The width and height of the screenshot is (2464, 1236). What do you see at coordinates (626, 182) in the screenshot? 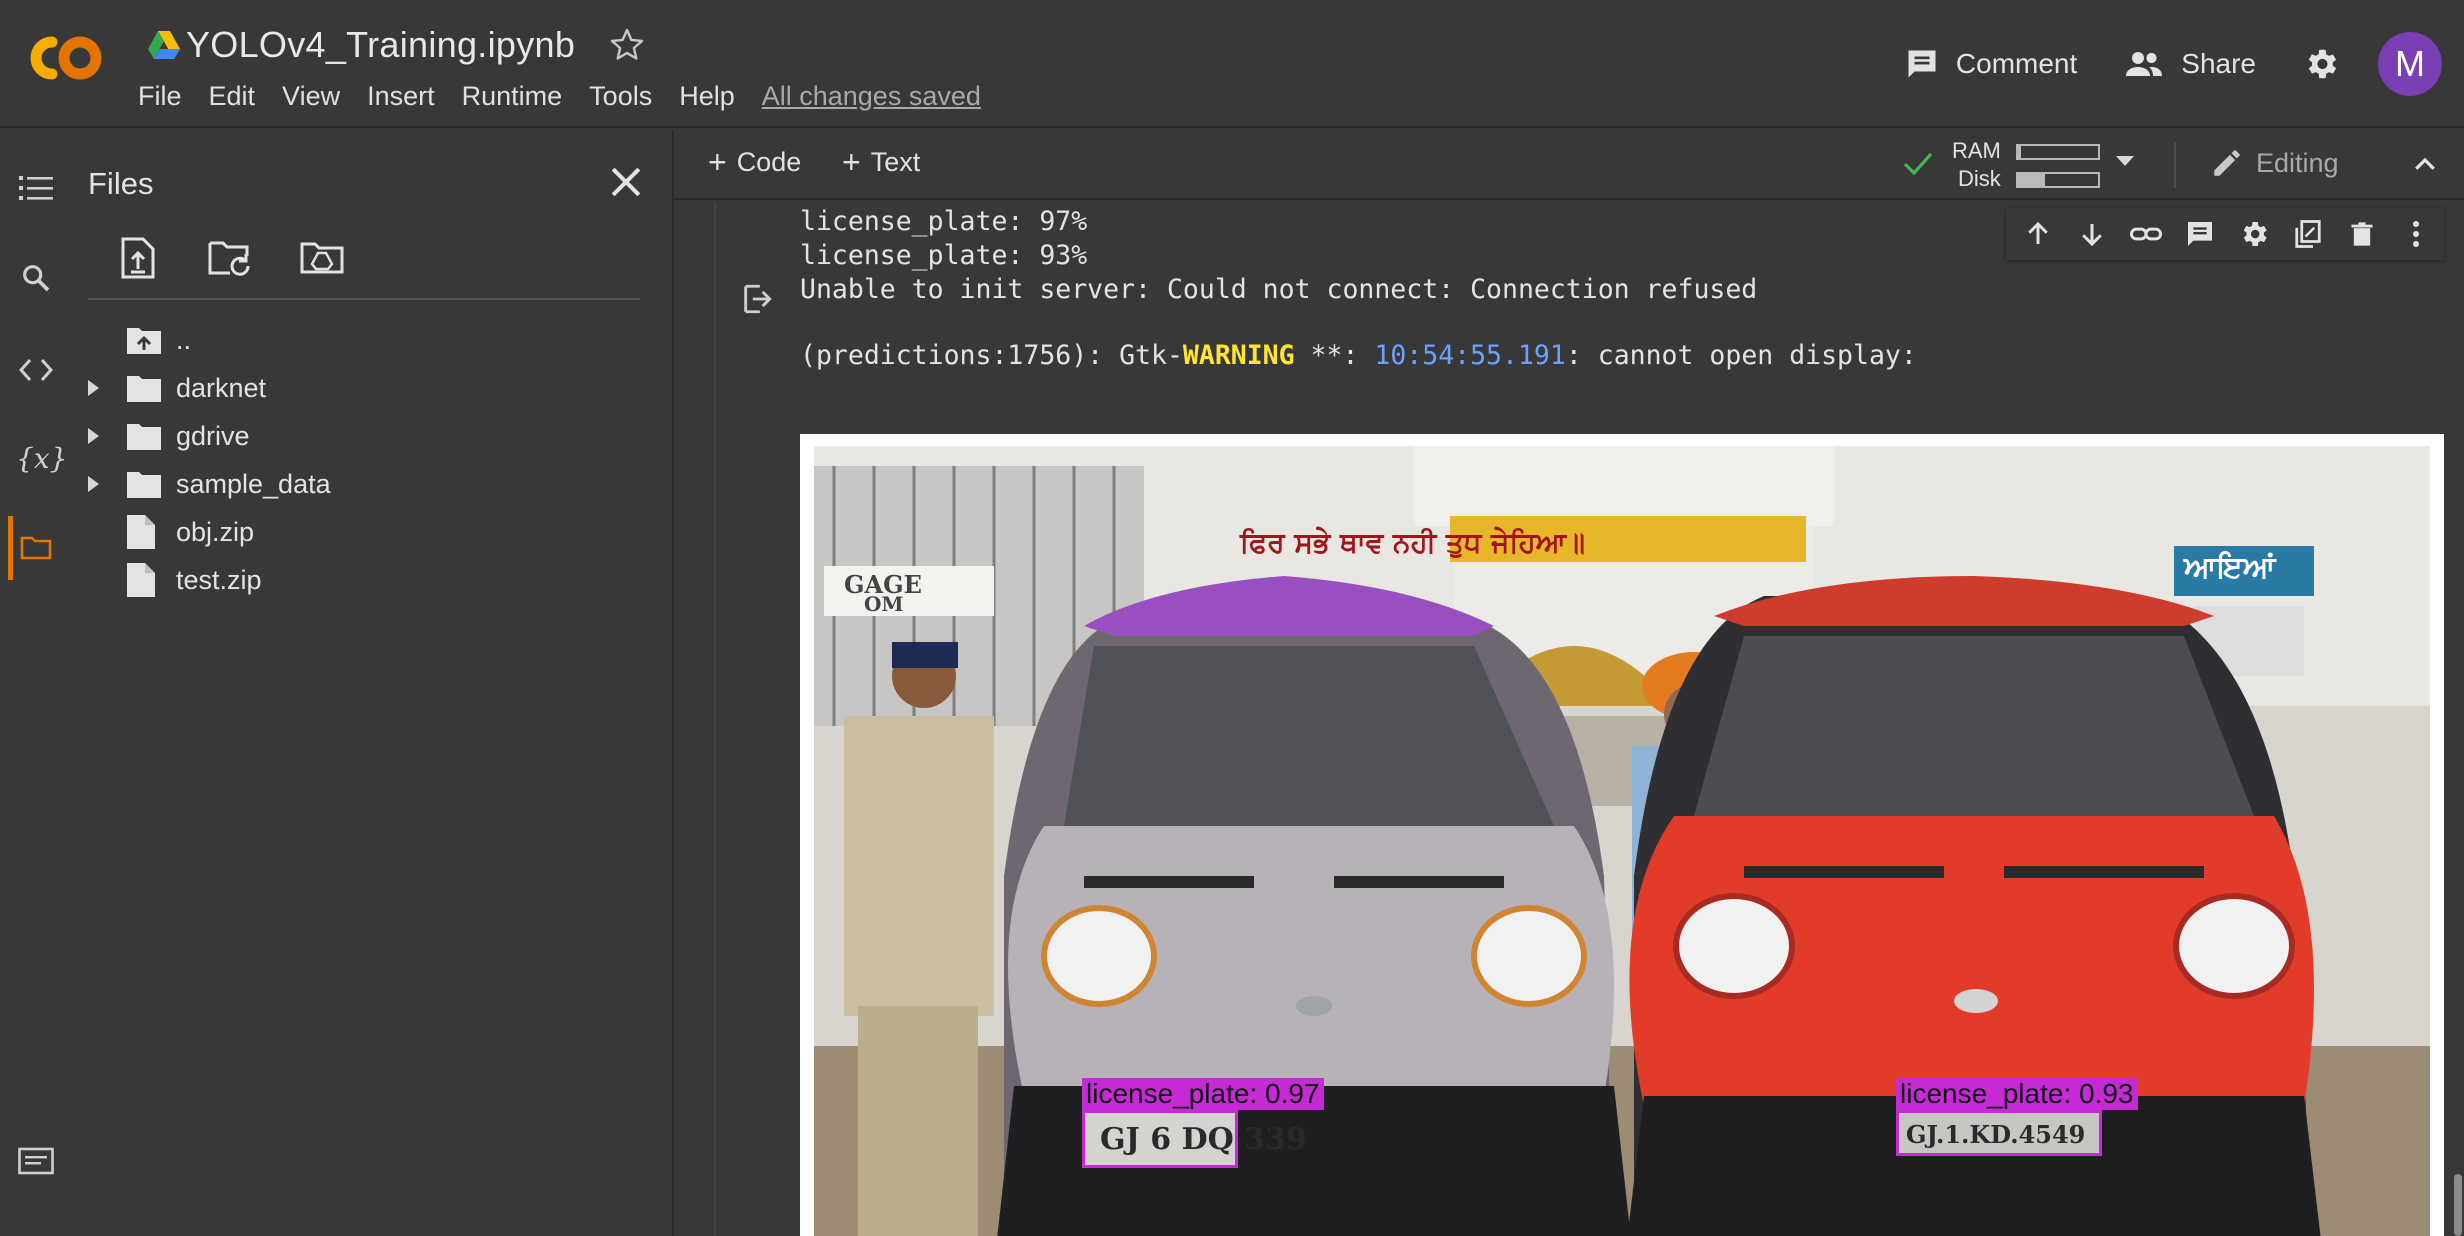
I see `close-icon` at bounding box center [626, 182].